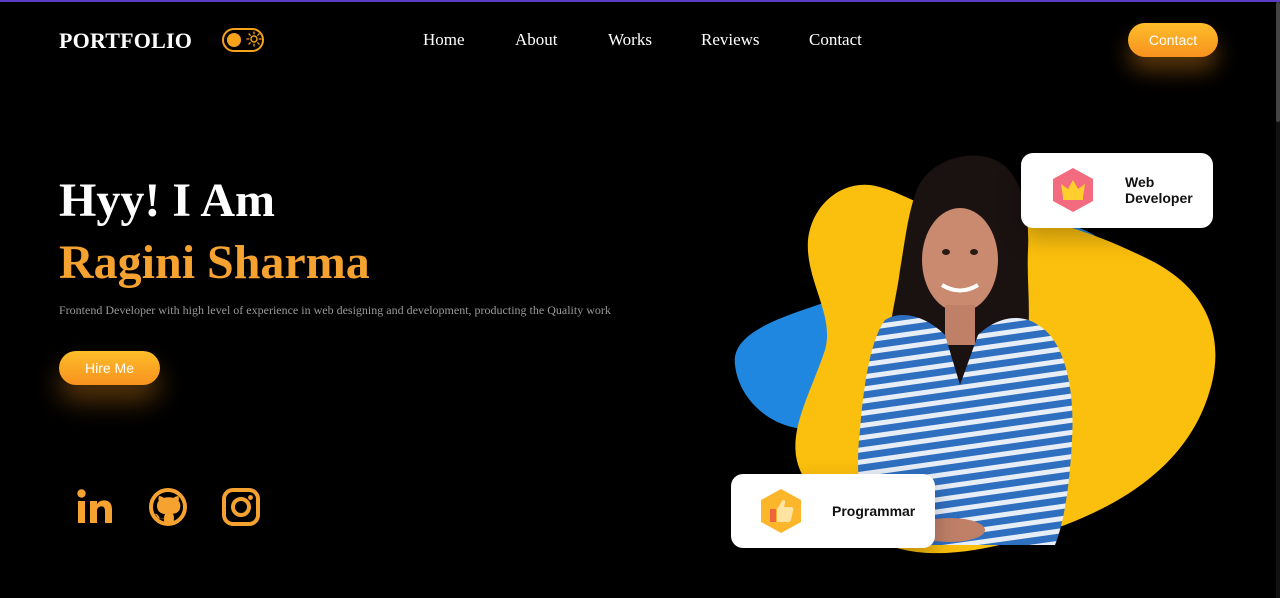  Describe the element at coordinates (96, 507) in the screenshot. I see `linkedin-icon` at that location.